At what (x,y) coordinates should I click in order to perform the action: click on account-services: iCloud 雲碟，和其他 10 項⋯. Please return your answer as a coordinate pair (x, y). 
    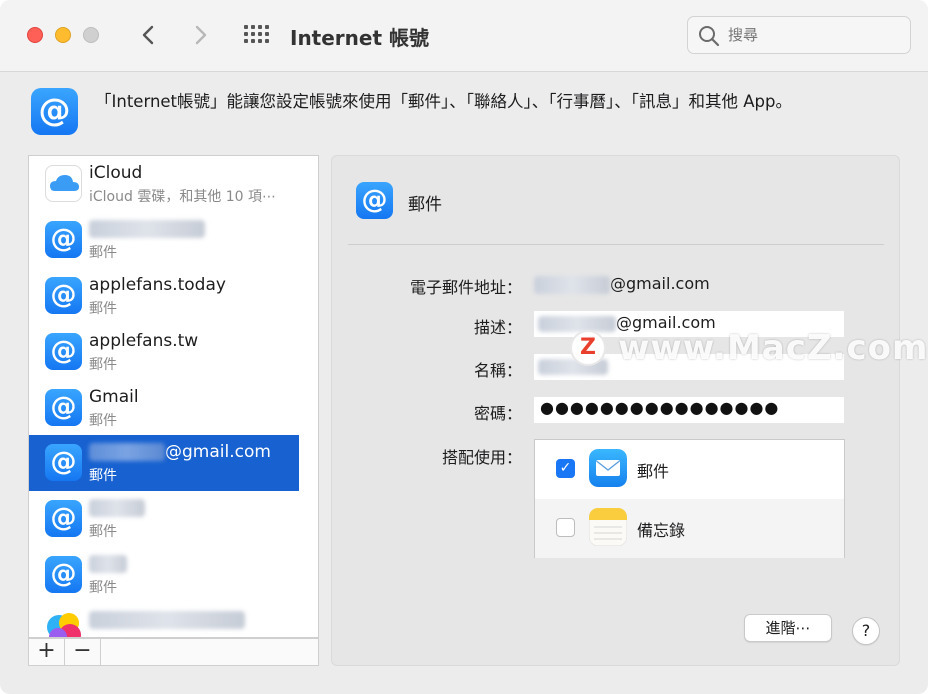
    Looking at the image, I should click on (183, 197).